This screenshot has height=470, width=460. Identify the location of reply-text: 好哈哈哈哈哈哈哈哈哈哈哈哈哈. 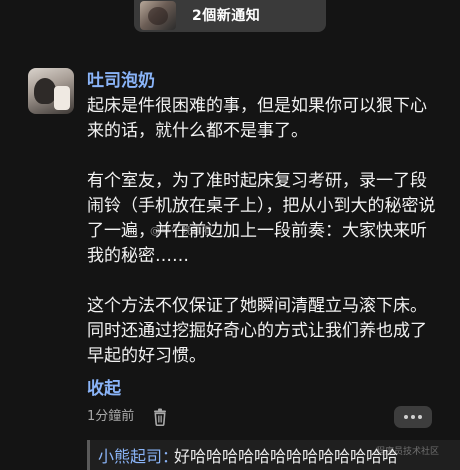
(286, 456).